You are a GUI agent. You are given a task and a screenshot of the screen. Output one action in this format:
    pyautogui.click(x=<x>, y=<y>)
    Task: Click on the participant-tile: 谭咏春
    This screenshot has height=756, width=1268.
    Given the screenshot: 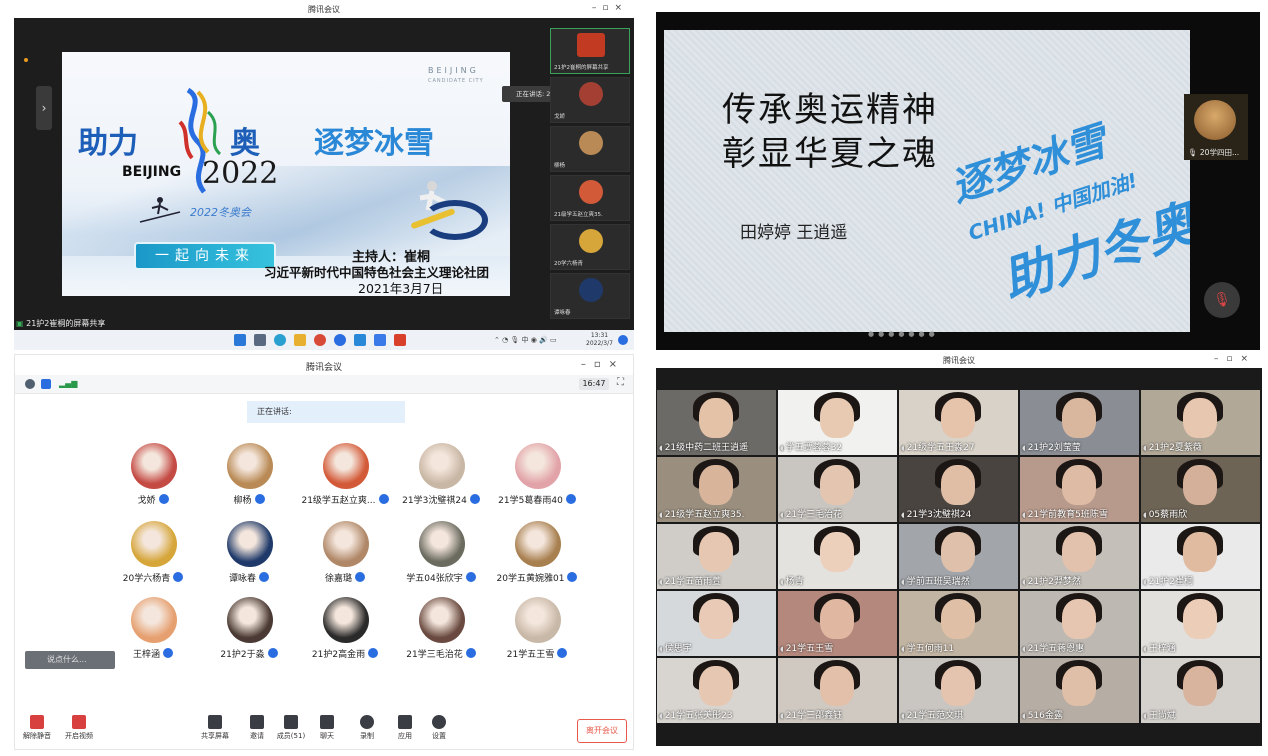 What is the action you would take?
    pyautogui.click(x=249, y=557)
    